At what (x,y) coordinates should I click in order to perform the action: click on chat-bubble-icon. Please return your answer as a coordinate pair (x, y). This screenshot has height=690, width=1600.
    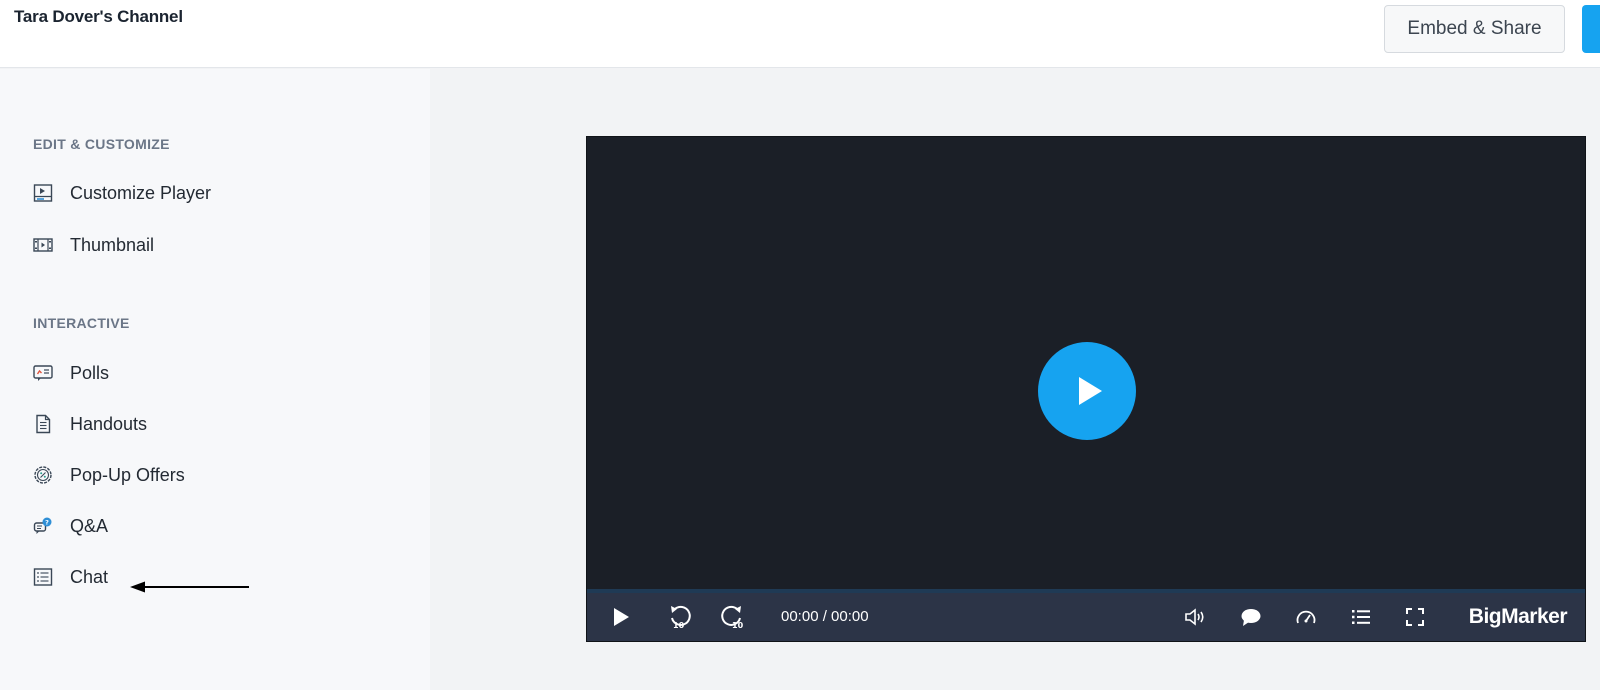
    Looking at the image, I should click on (1251, 617).